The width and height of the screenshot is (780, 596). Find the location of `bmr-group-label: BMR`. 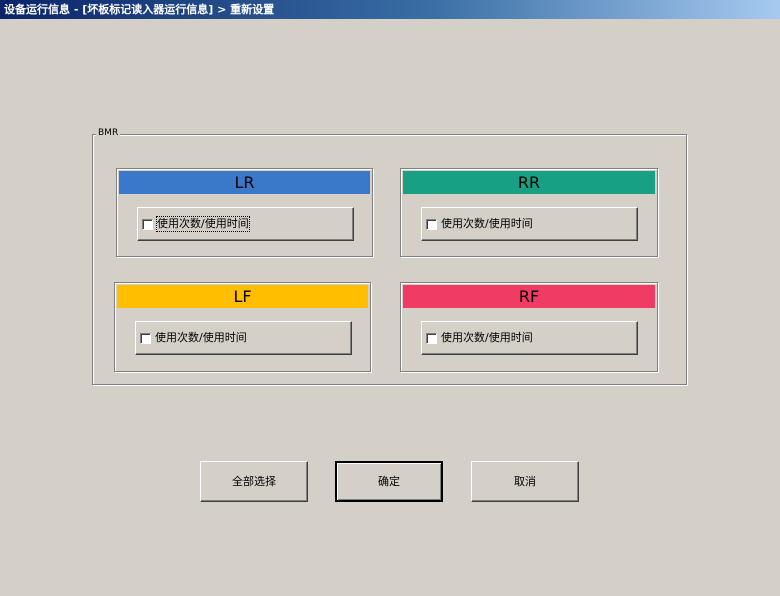

bmr-group-label: BMR is located at coordinates (108, 133).